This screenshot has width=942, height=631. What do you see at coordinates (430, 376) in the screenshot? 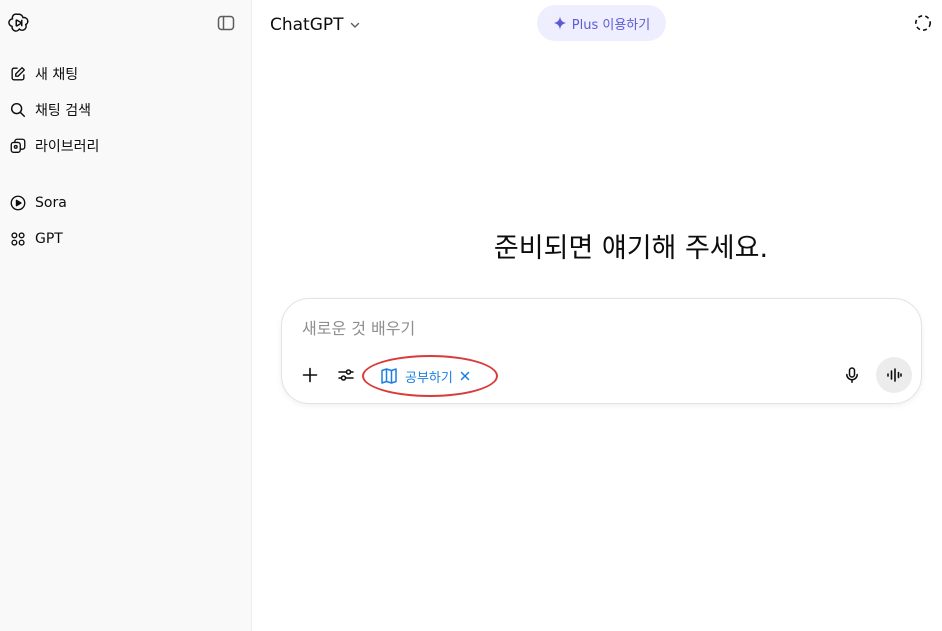
I see `highlight-ellipse-annotation` at bounding box center [430, 376].